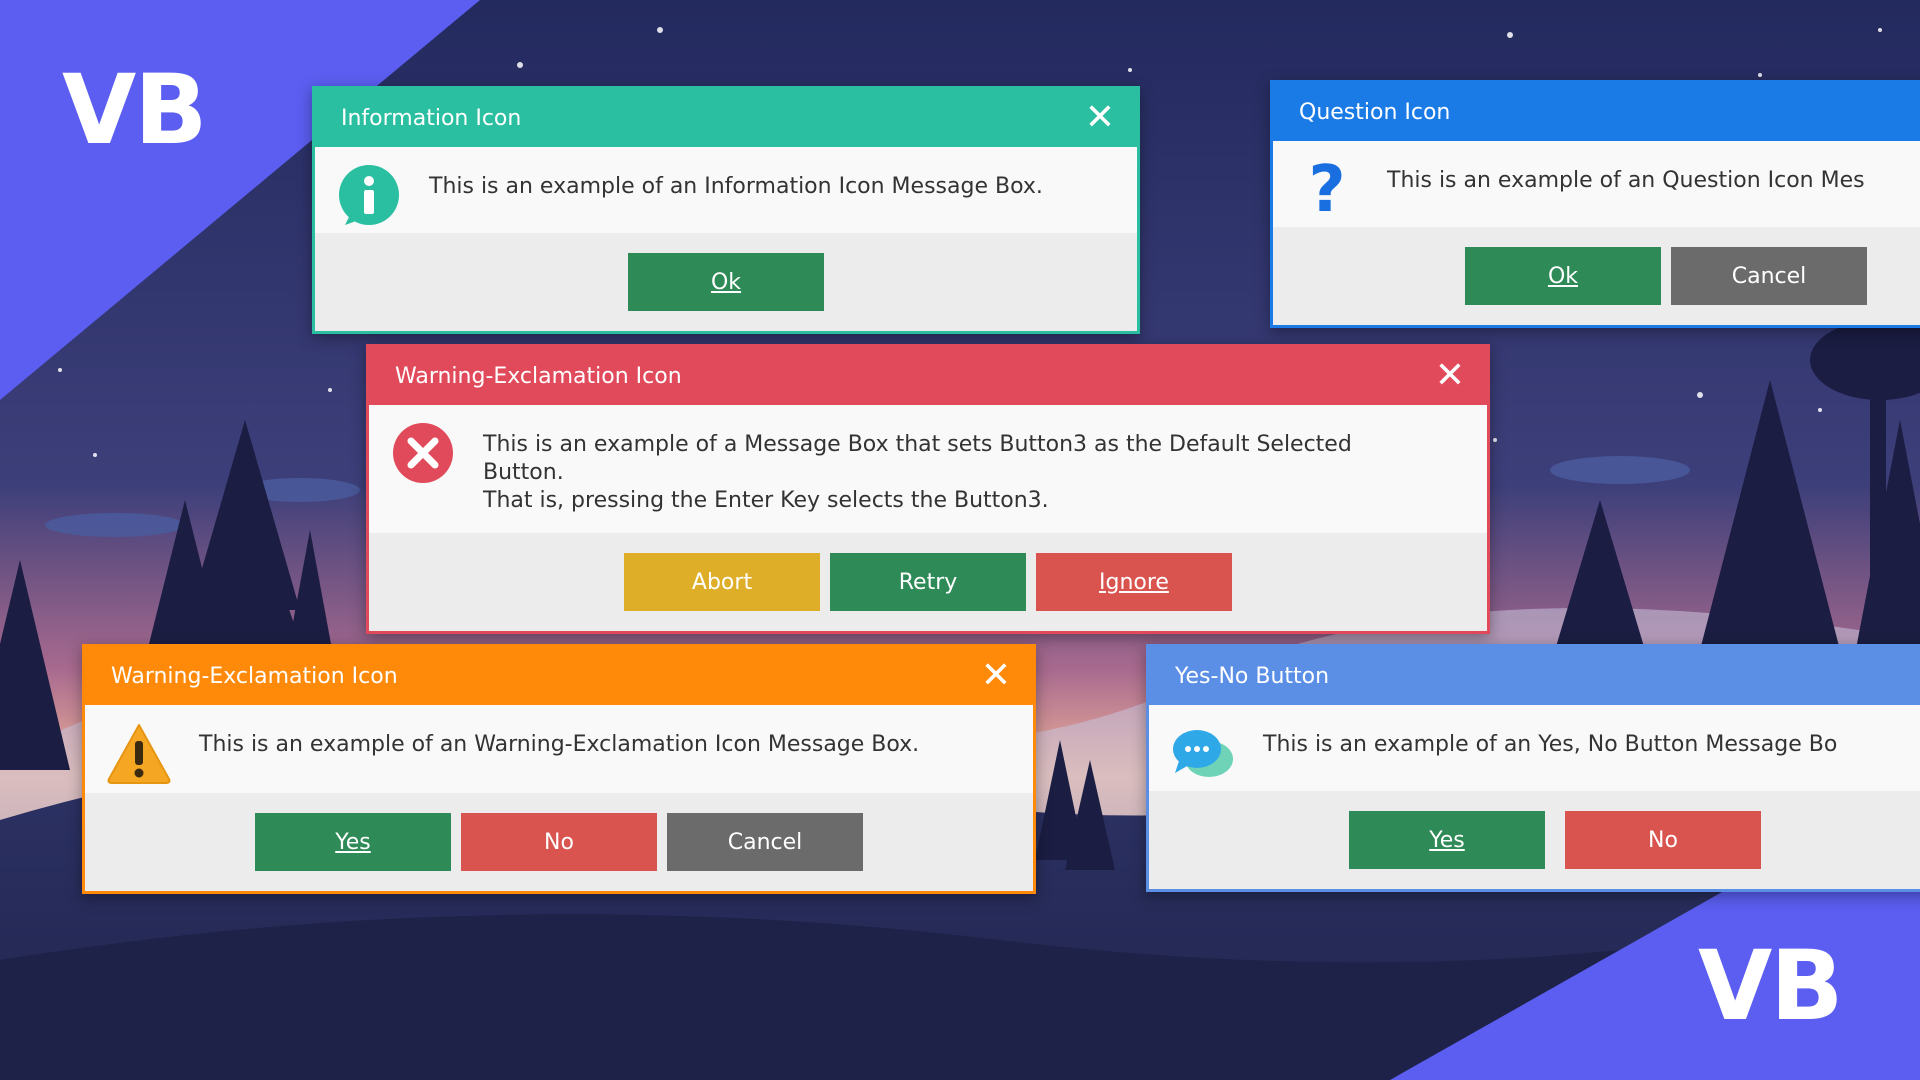 The height and width of the screenshot is (1080, 1920). Describe the element at coordinates (1596, 112) in the screenshot. I see `dialog-titlebar: Question Icon` at that location.